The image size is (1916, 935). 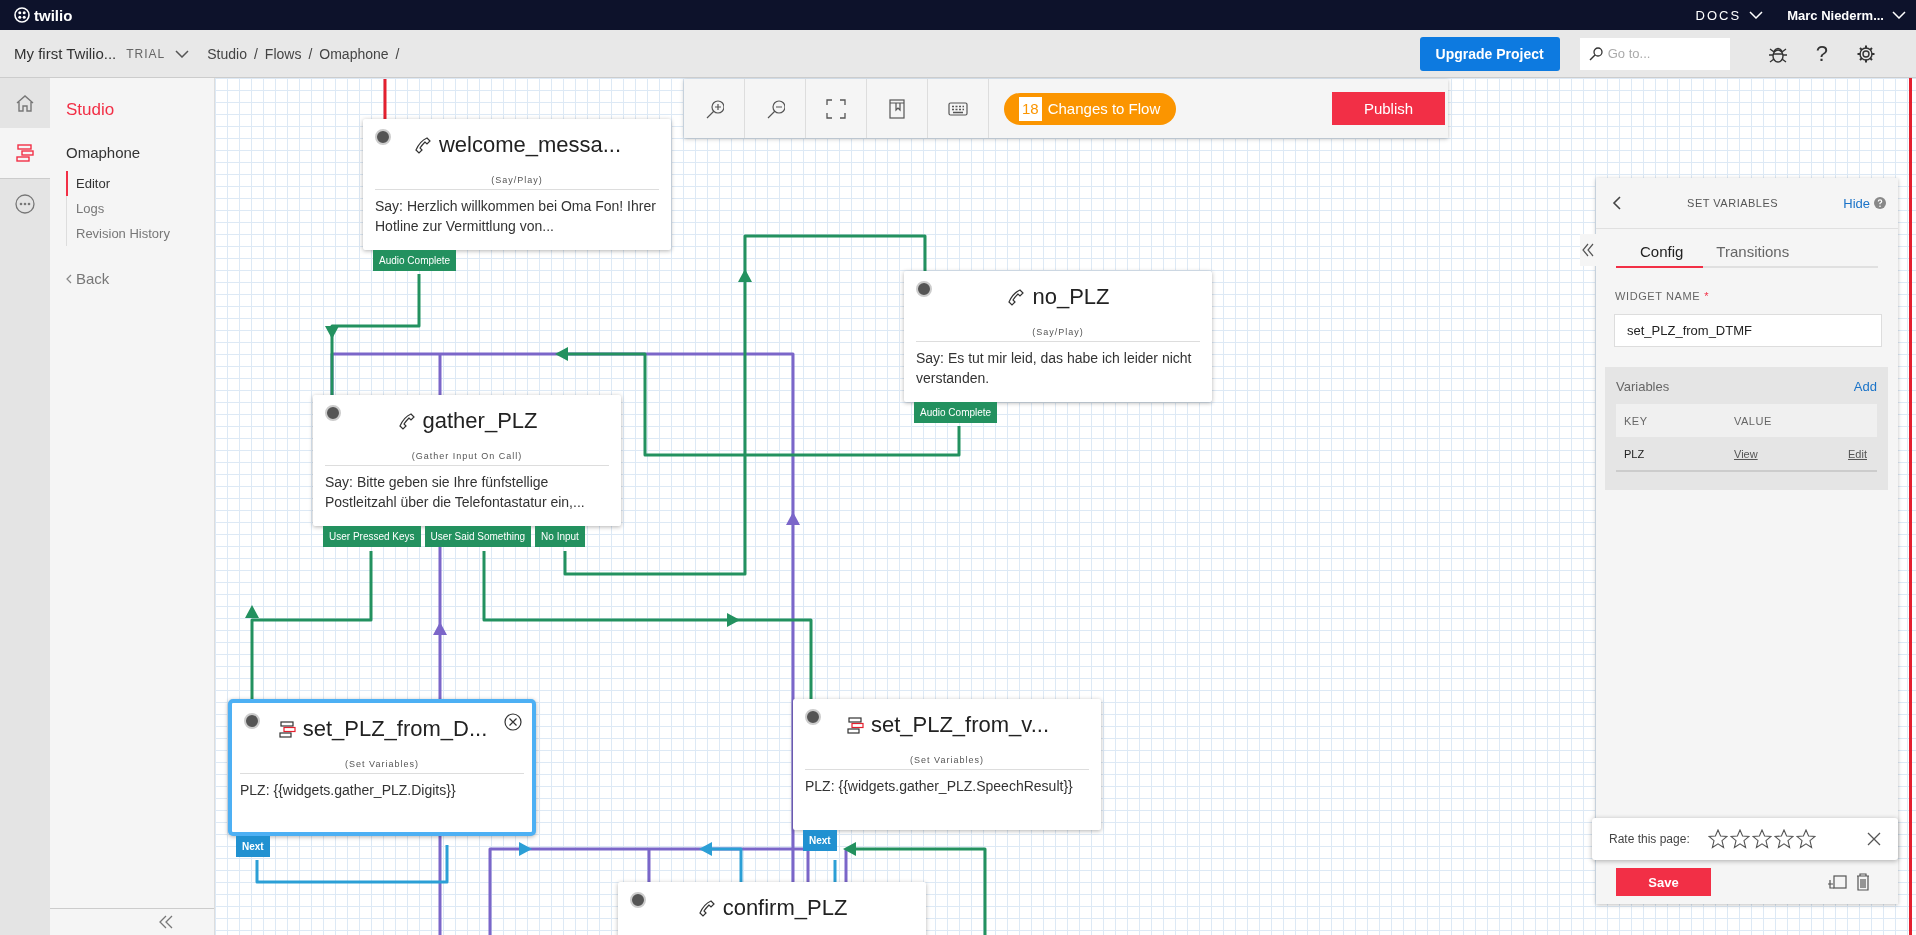 I want to click on column-header: KEY, so click(x=1636, y=420).